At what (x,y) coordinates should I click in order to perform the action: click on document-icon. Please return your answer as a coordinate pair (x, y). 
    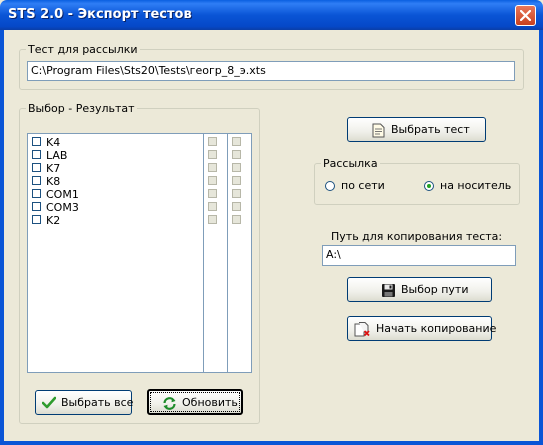
    Looking at the image, I should click on (378, 130).